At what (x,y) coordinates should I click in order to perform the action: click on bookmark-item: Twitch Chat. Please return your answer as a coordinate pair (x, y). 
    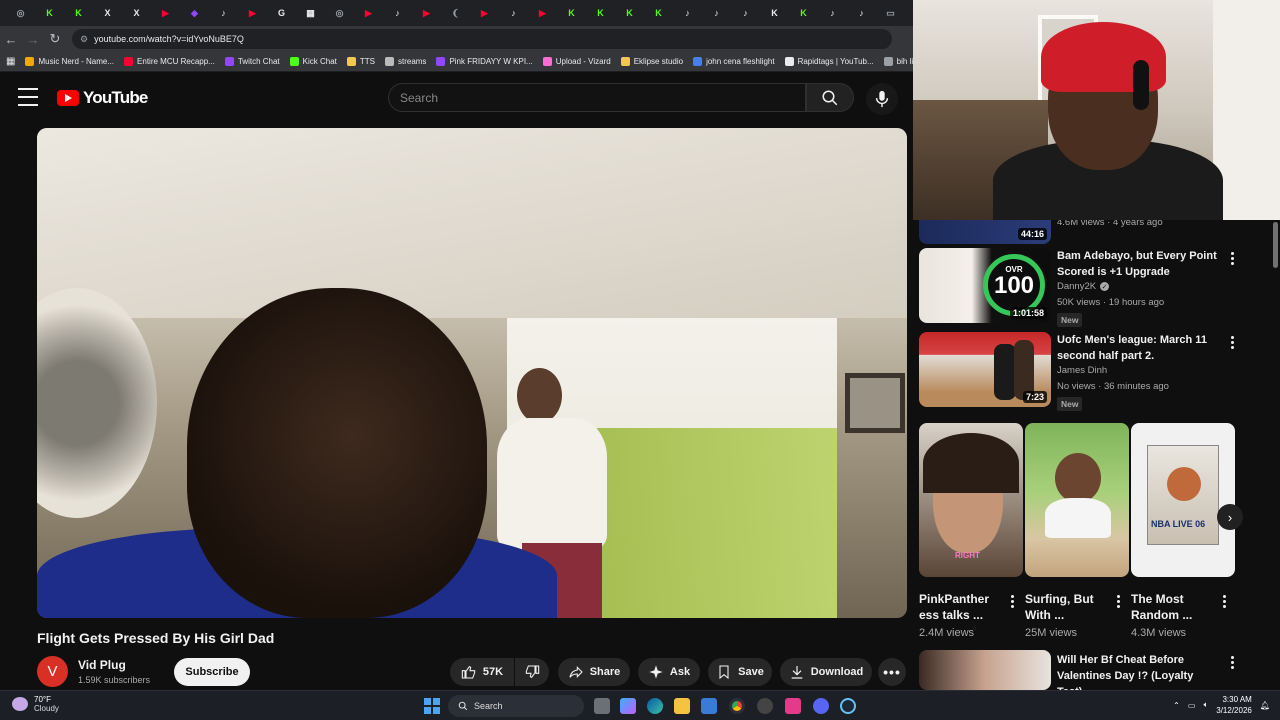
    Looking at the image, I should click on (252, 61).